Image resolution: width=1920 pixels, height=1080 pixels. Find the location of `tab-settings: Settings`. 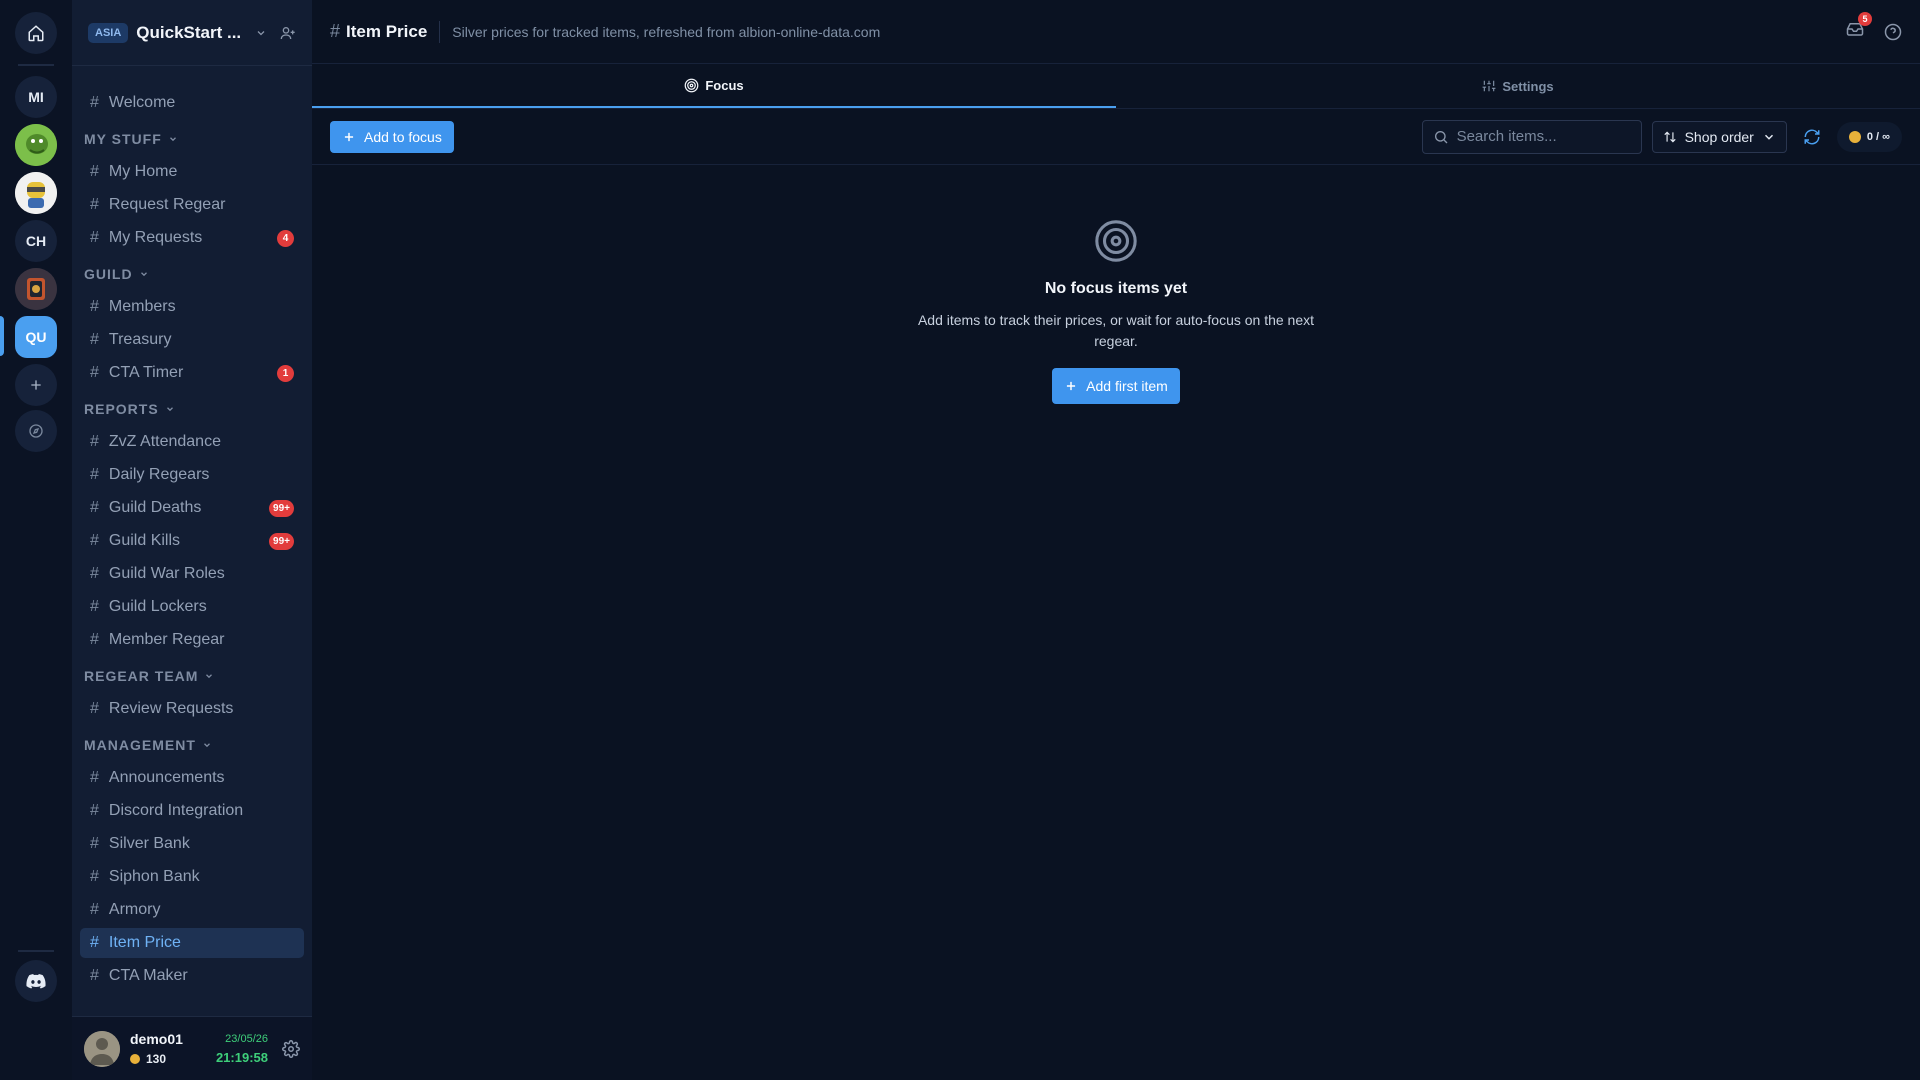

tab-settings: Settings is located at coordinates (1518, 86).